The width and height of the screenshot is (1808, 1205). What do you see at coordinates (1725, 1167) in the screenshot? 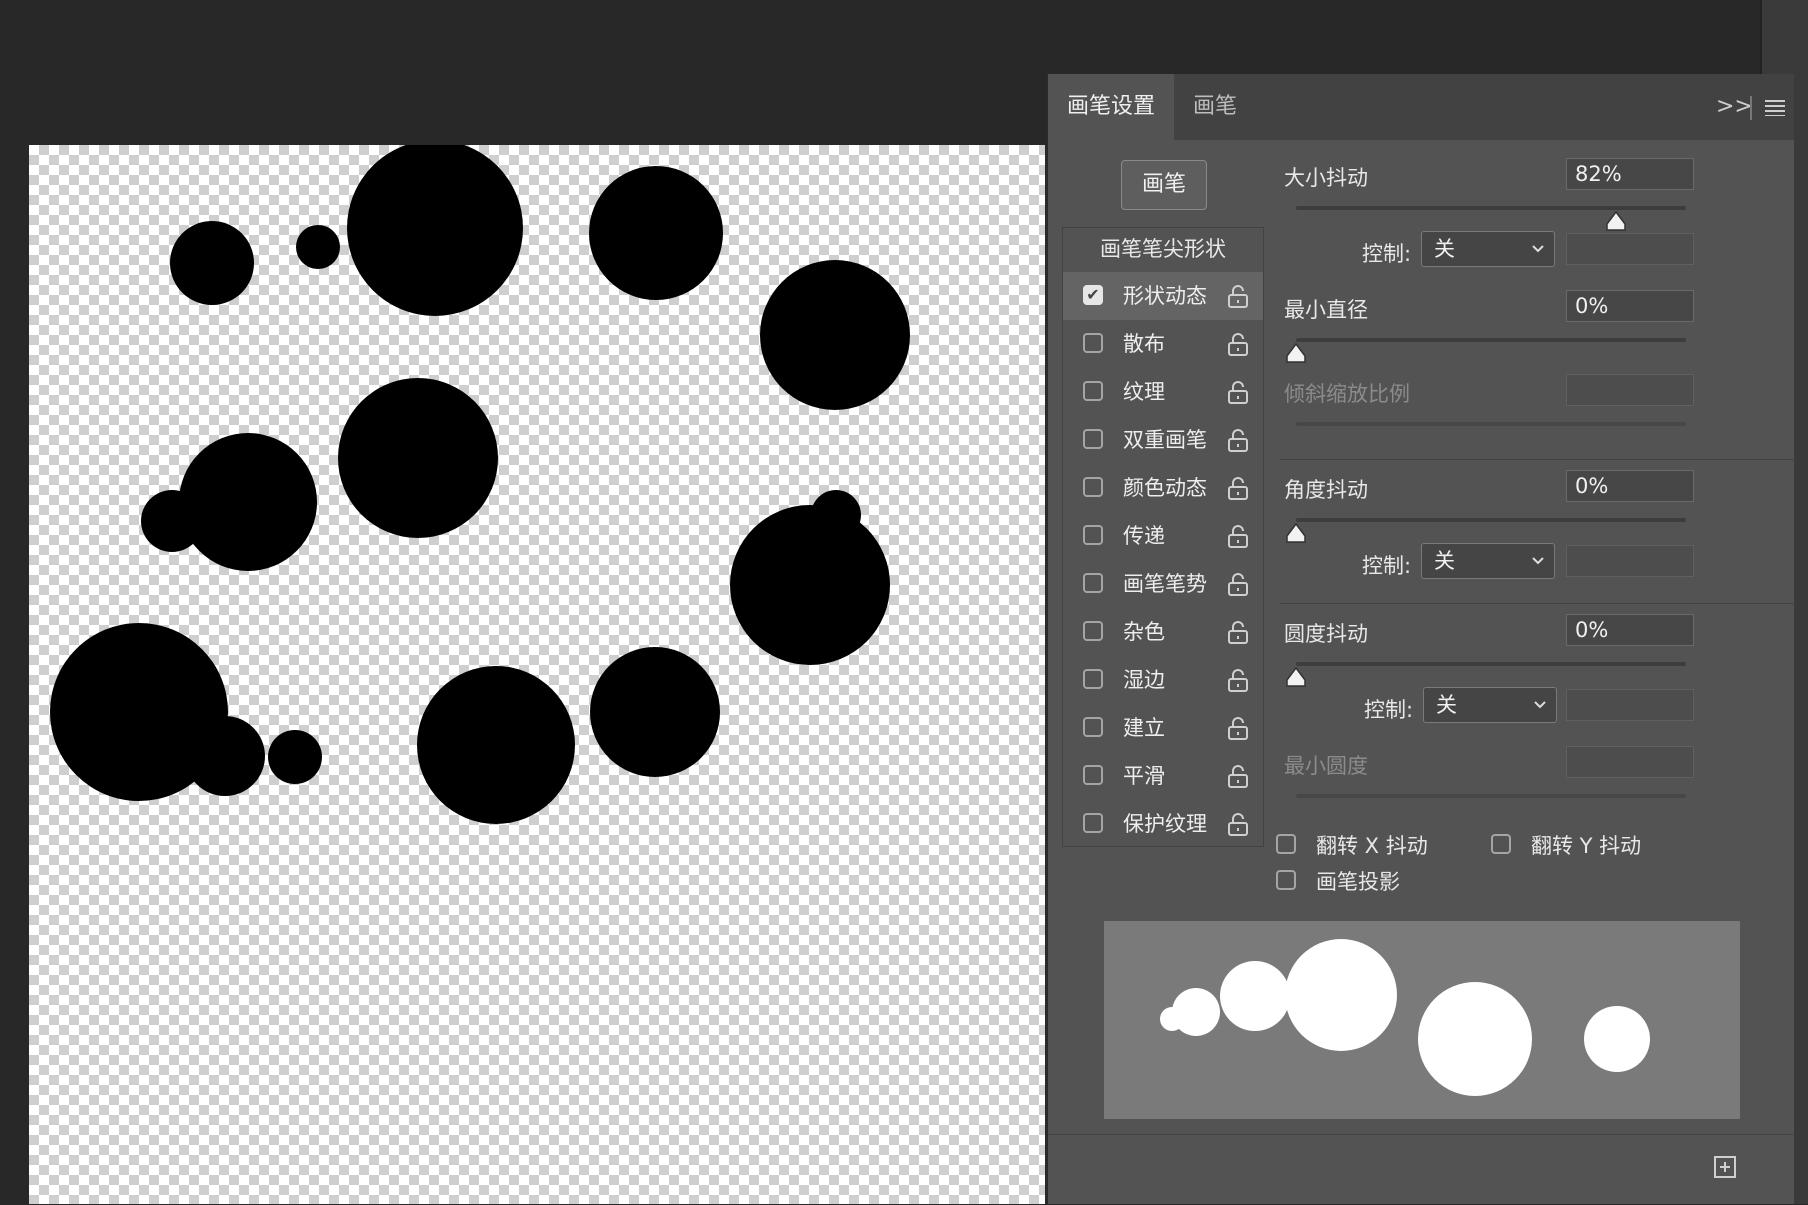
I see `new-brush-preset-icon` at bounding box center [1725, 1167].